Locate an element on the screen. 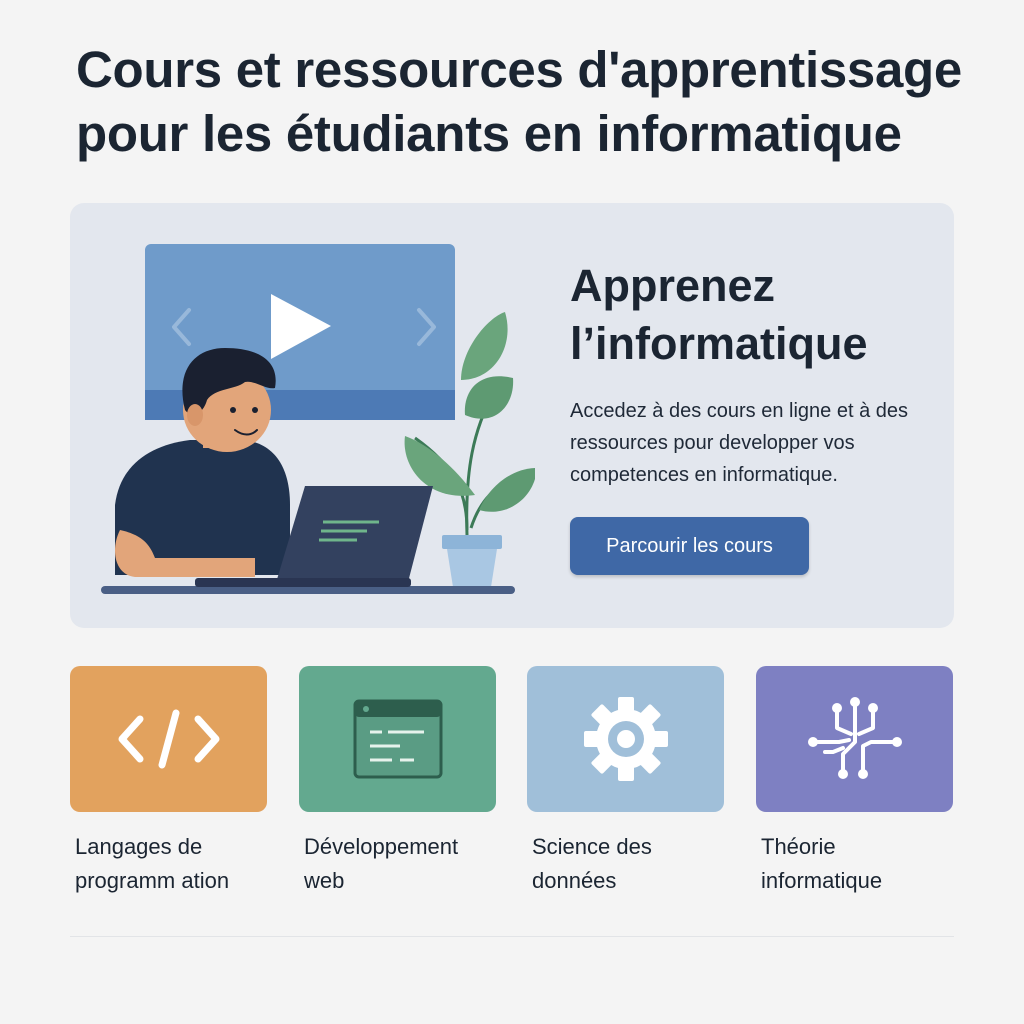 The image size is (1024, 1024). circuit-icon is located at coordinates (854, 738).